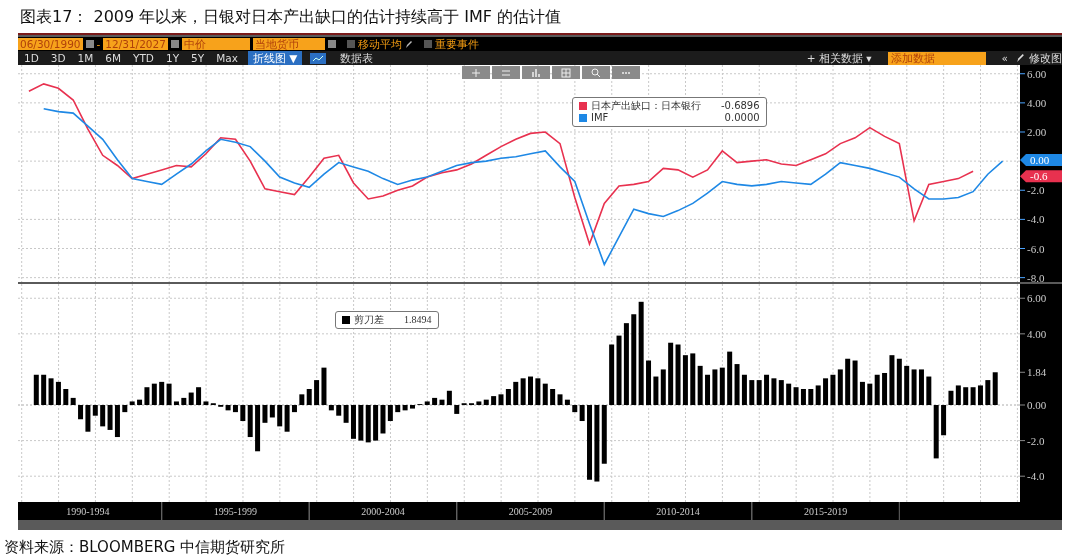 This screenshot has height=558, width=1080. Describe the element at coordinates (275, 58) in the screenshot. I see `chart-type-dropdown: 折线图 ▼` at that location.